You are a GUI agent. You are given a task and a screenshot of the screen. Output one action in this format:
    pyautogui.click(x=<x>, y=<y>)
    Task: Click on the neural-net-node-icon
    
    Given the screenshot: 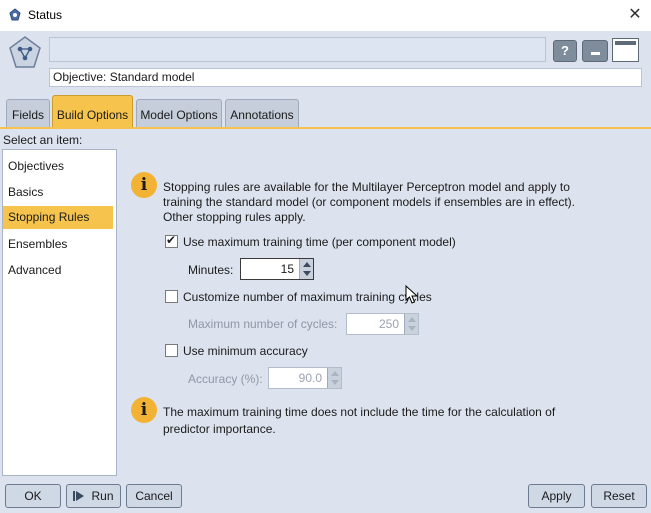 What is the action you would take?
    pyautogui.click(x=25, y=52)
    